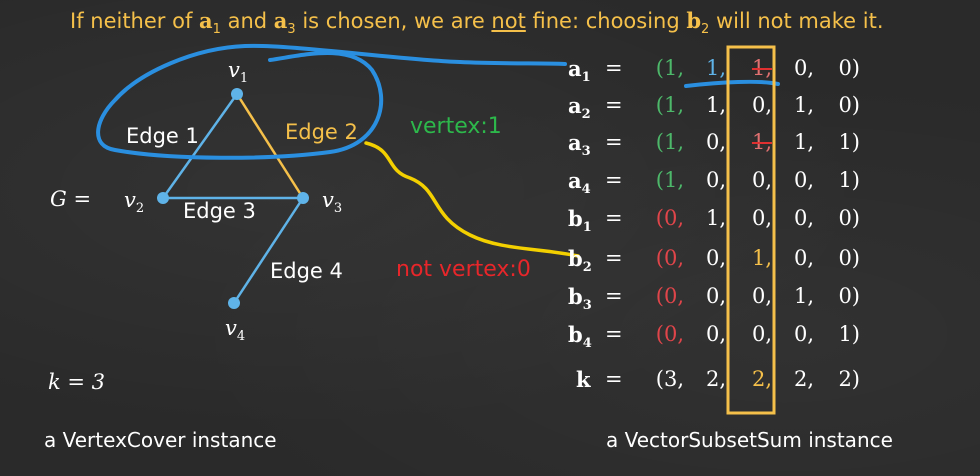 This screenshot has width=980, height=476. I want to click on vertex-v4-dot, so click(234, 303).